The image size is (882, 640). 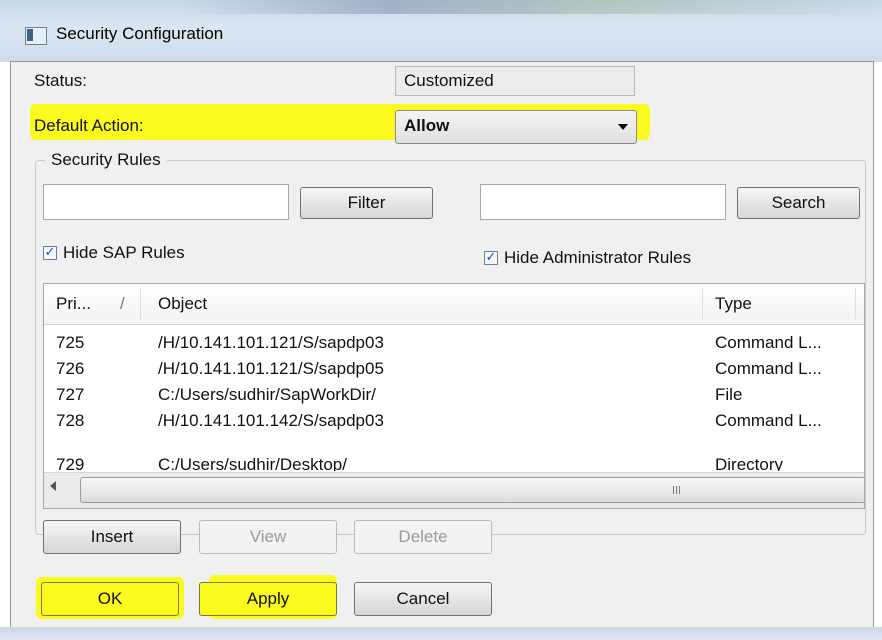 I want to click on horizontal-scrollbar, so click(x=454, y=490).